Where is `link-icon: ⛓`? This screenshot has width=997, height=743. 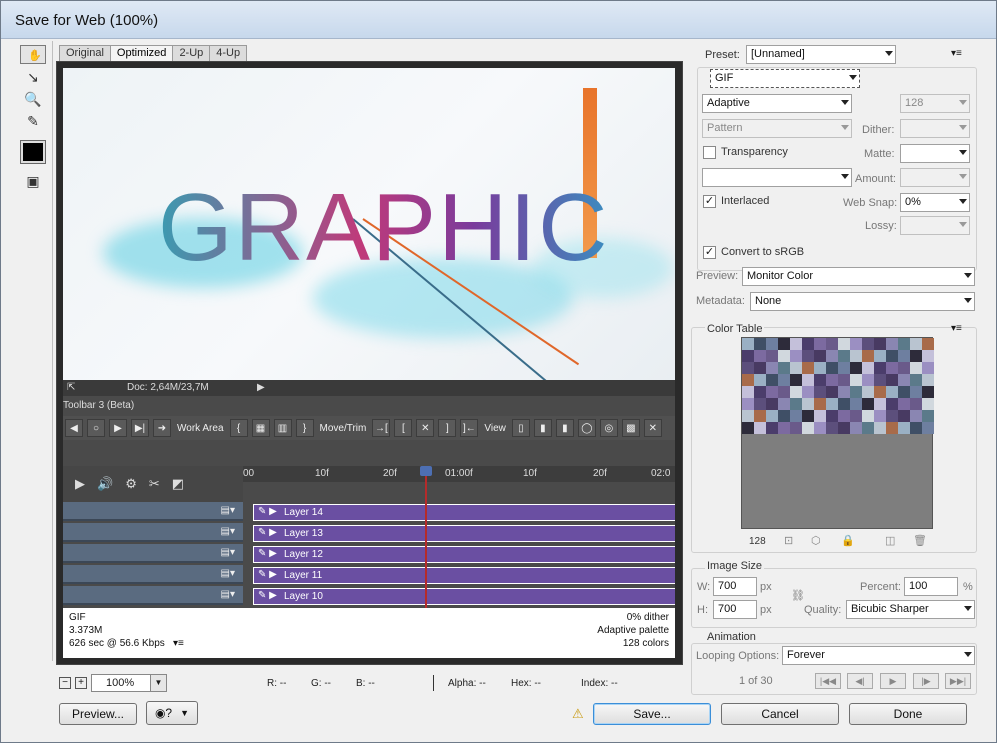
link-icon: ⛓ is located at coordinates (798, 595).